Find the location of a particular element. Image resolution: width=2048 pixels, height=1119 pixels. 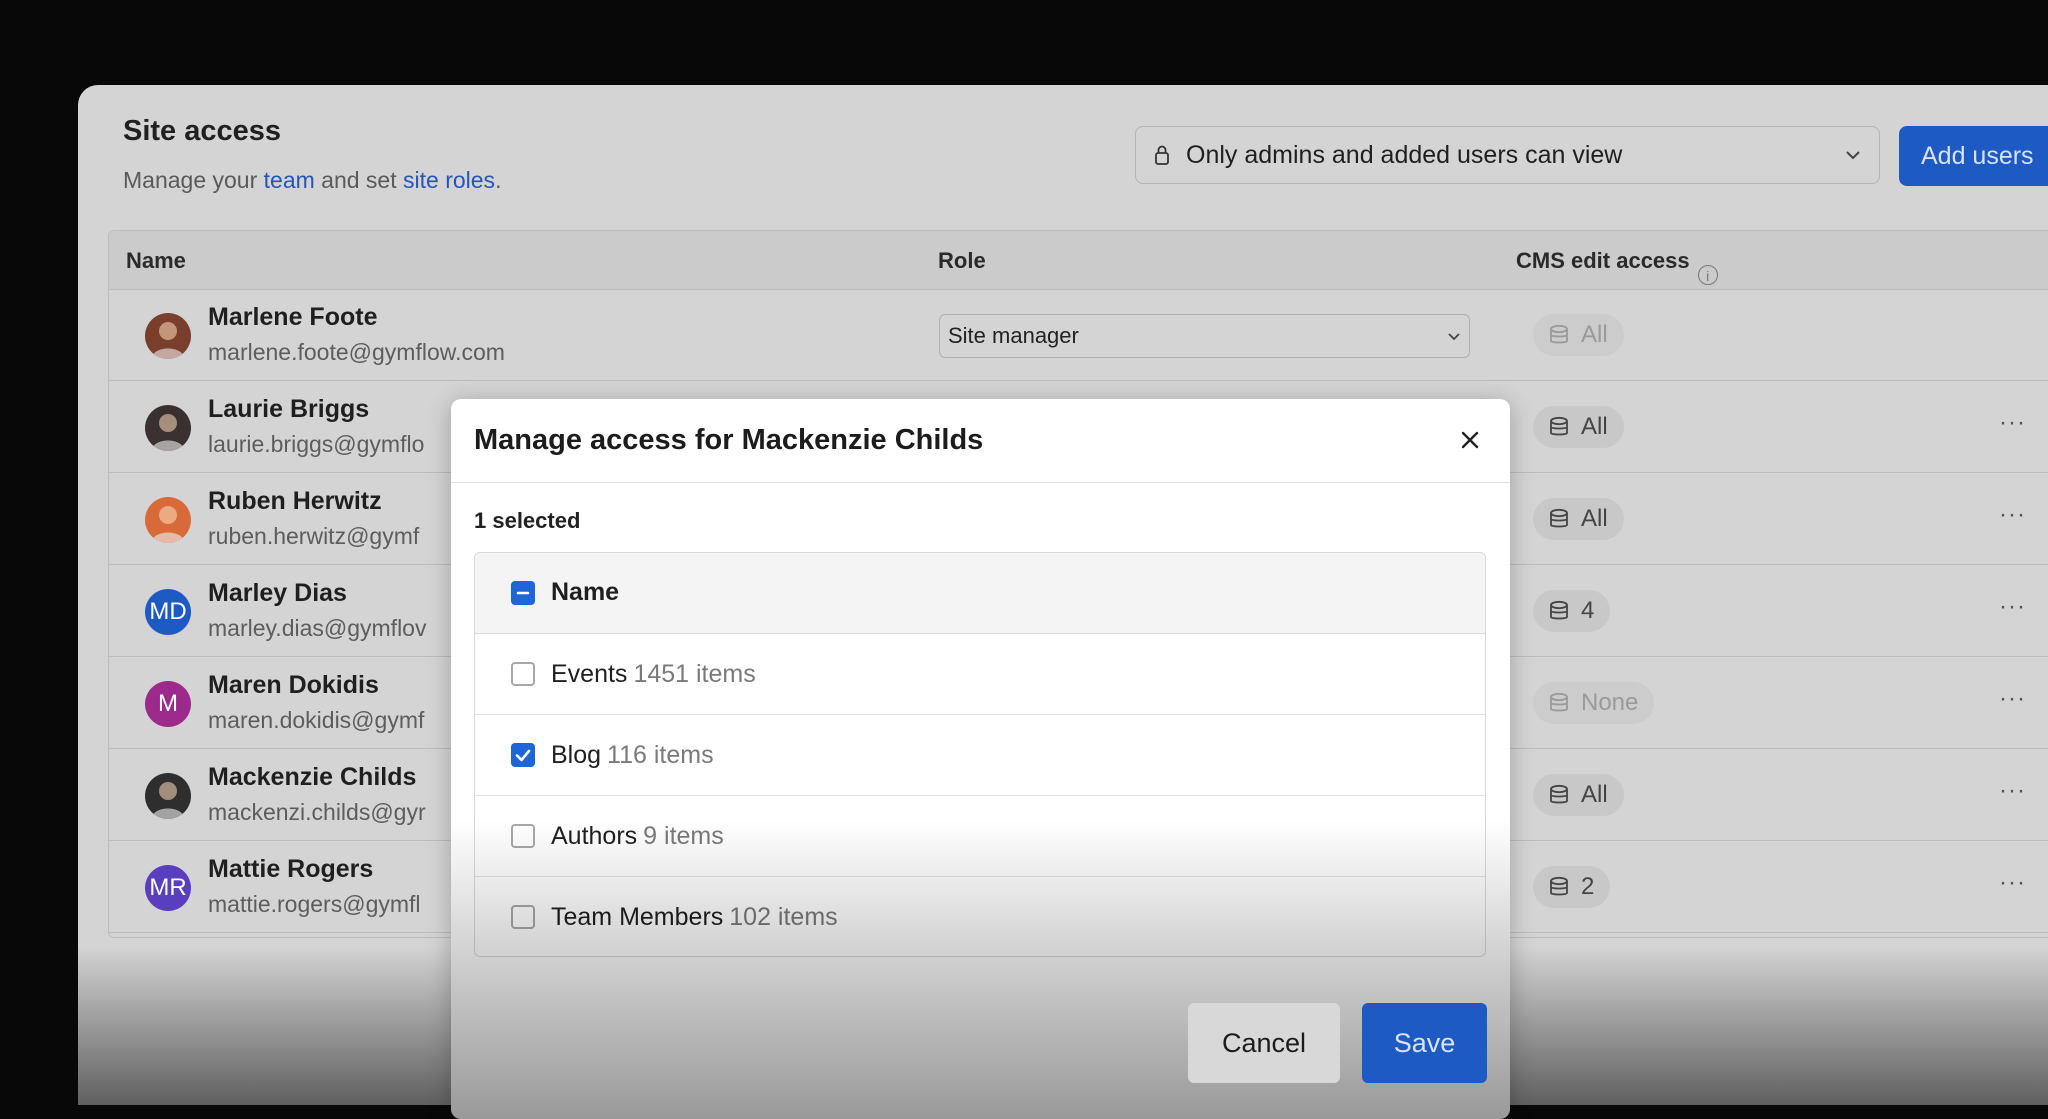

subtitle-text: . is located at coordinates (498, 180).